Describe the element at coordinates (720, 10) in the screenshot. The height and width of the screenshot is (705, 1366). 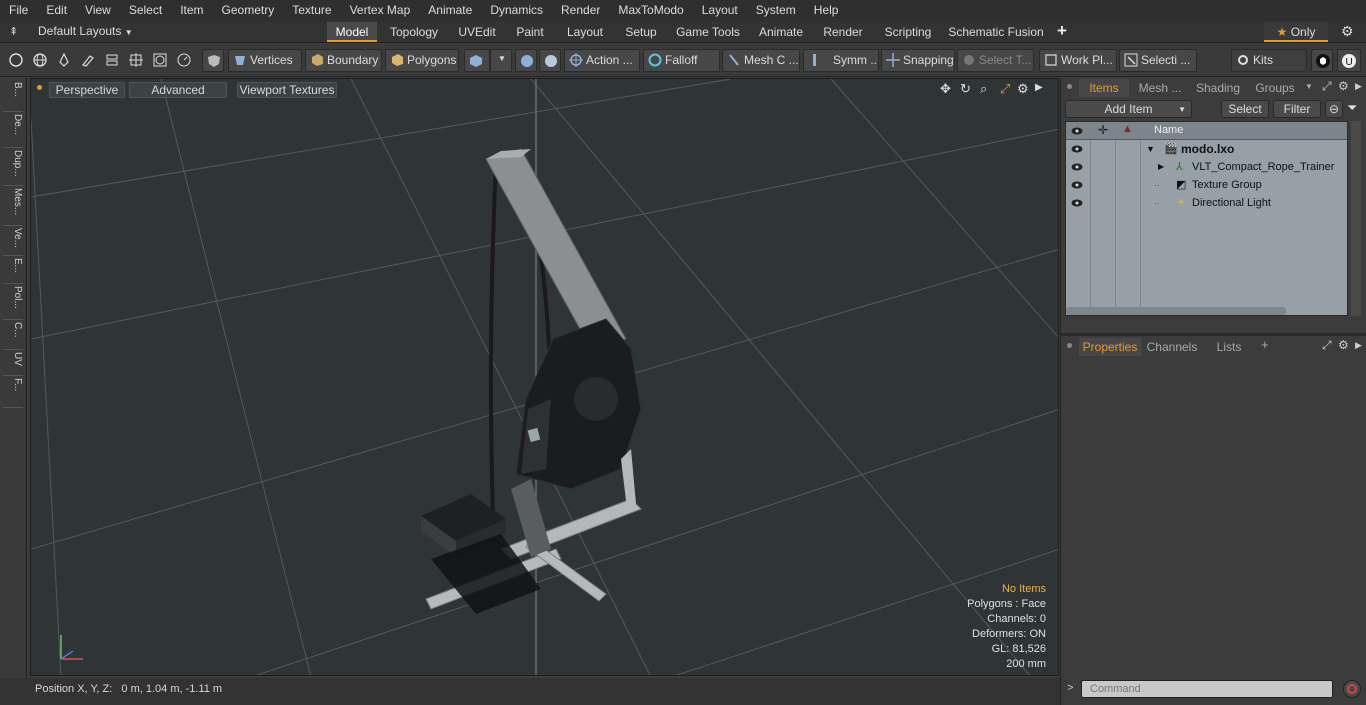
I see `menu-layout: Layout` at that location.